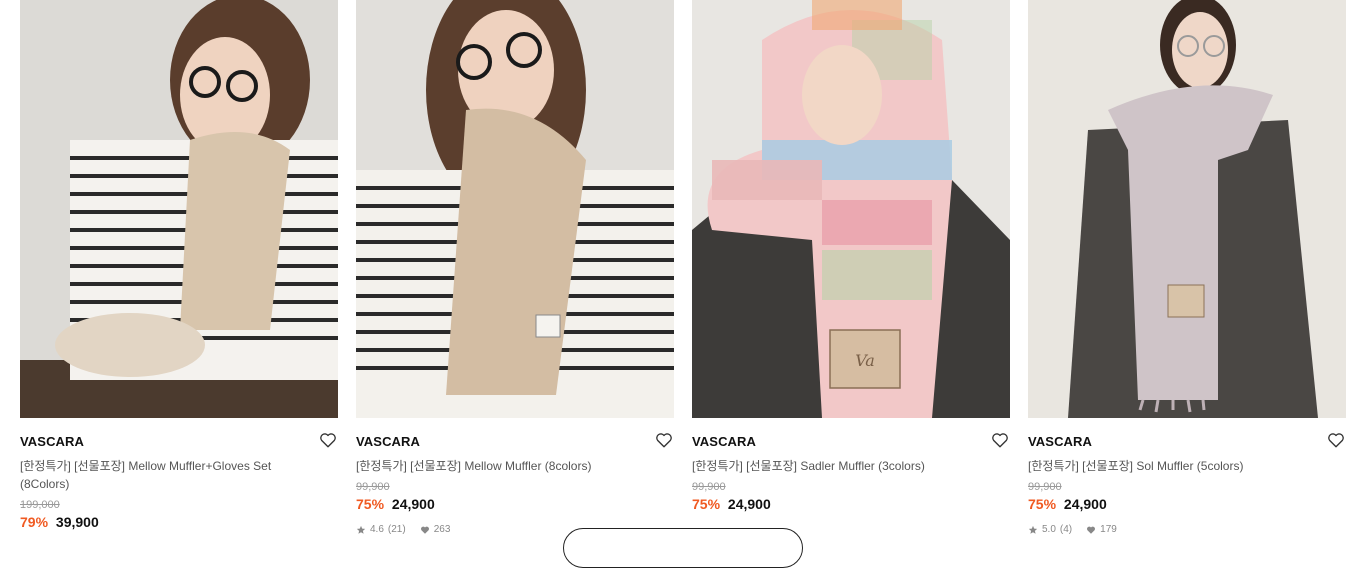 The height and width of the screenshot is (568, 1352). Describe the element at coordinates (1187, 466) in the screenshot. I see `product-title: [한정특가] [선물포장] Sol Muffler (5colors)` at that location.